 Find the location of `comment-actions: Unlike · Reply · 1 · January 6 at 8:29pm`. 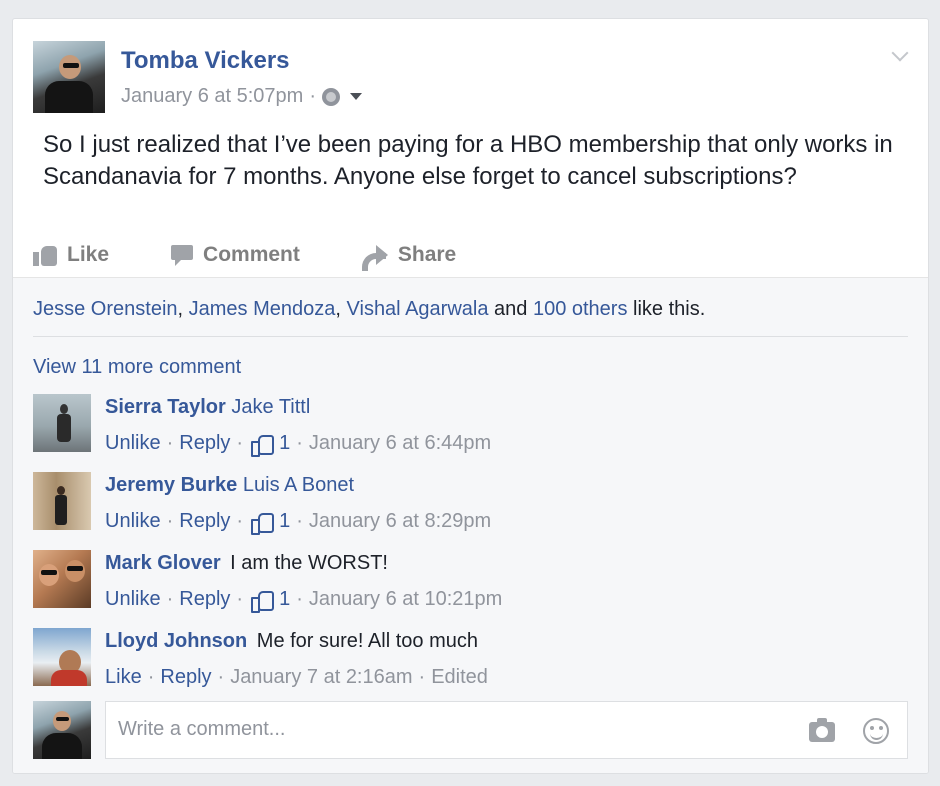

comment-actions: Unlike · Reply · 1 · January 6 at 8:29pm is located at coordinates (298, 522).